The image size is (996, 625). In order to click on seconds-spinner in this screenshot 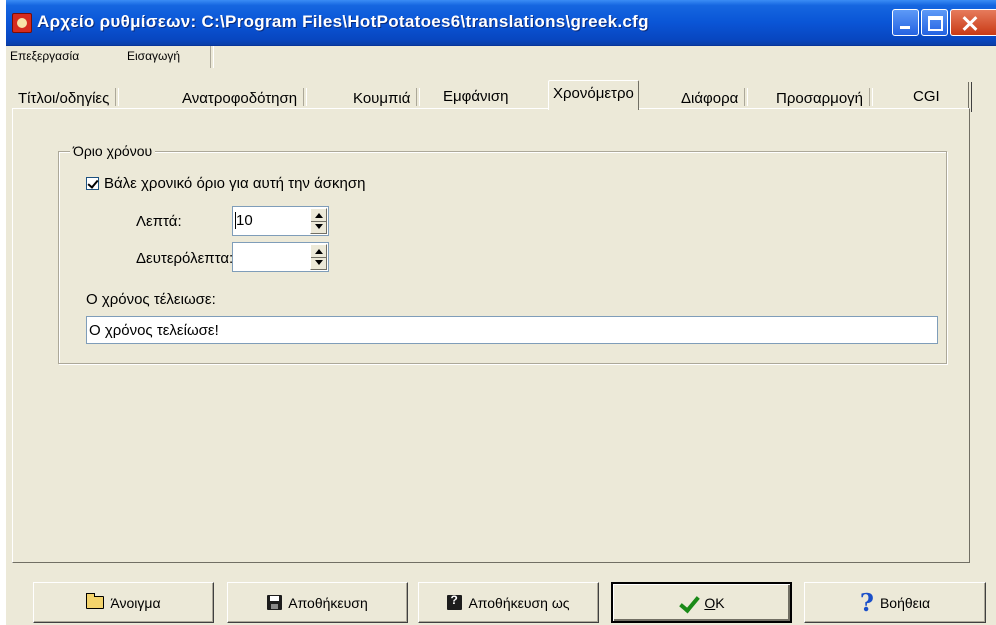, I will do `click(280, 257)`.